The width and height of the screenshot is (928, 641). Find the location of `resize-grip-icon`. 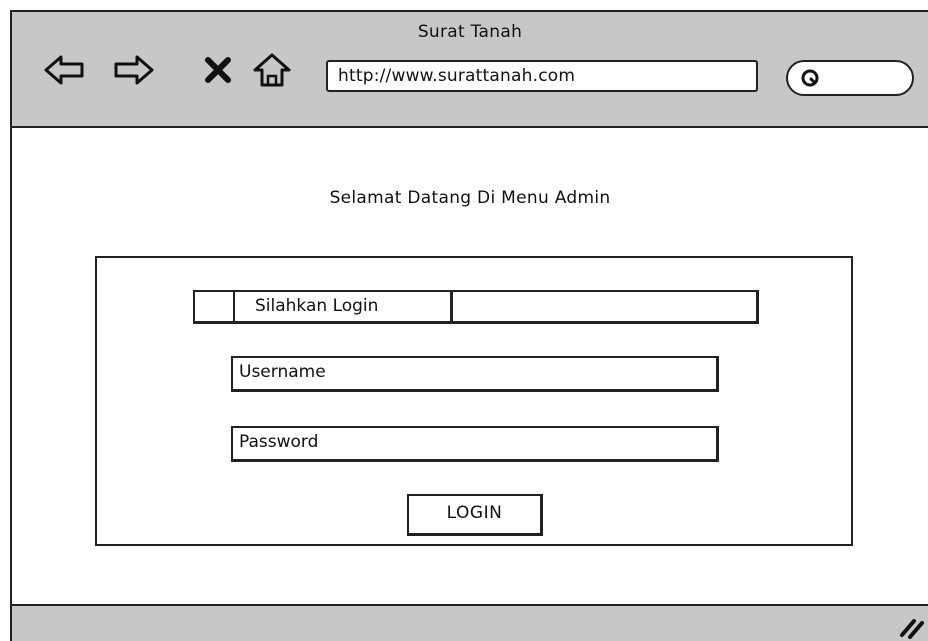

resize-grip-icon is located at coordinates (910, 626).